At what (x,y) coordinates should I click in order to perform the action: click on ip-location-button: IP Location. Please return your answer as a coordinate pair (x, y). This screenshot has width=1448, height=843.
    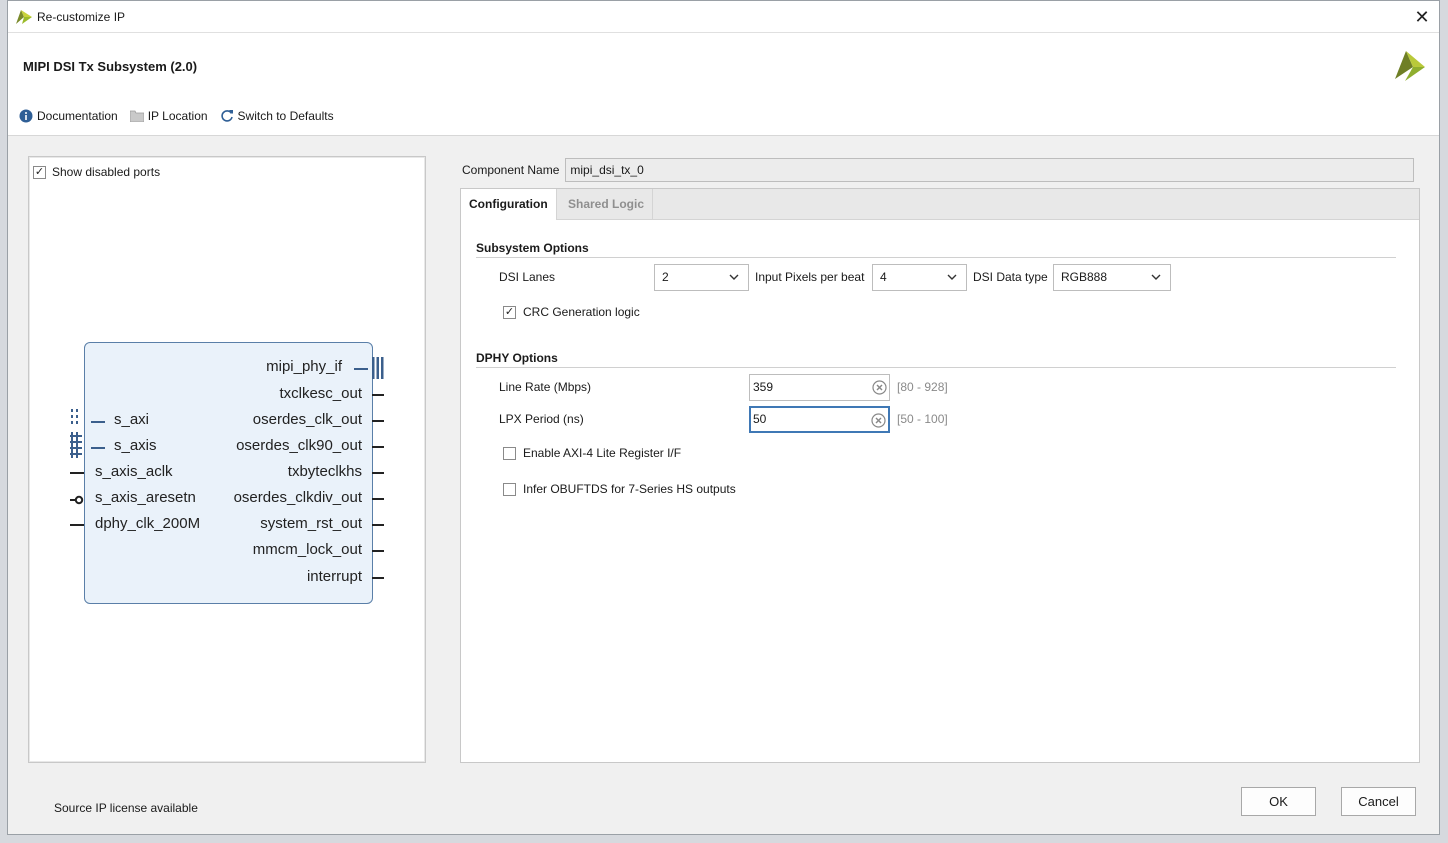
    Looking at the image, I should click on (168, 116).